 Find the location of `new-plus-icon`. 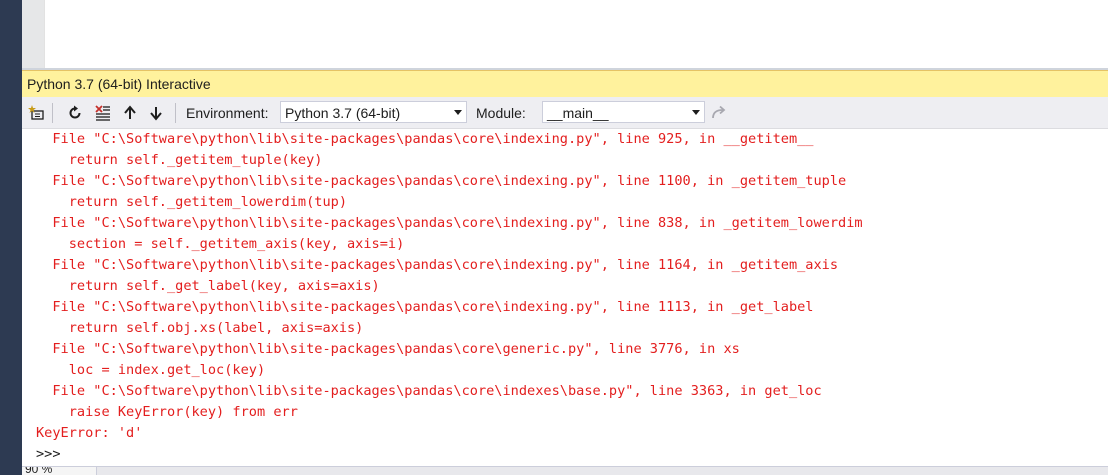

new-plus-icon is located at coordinates (37, 113).